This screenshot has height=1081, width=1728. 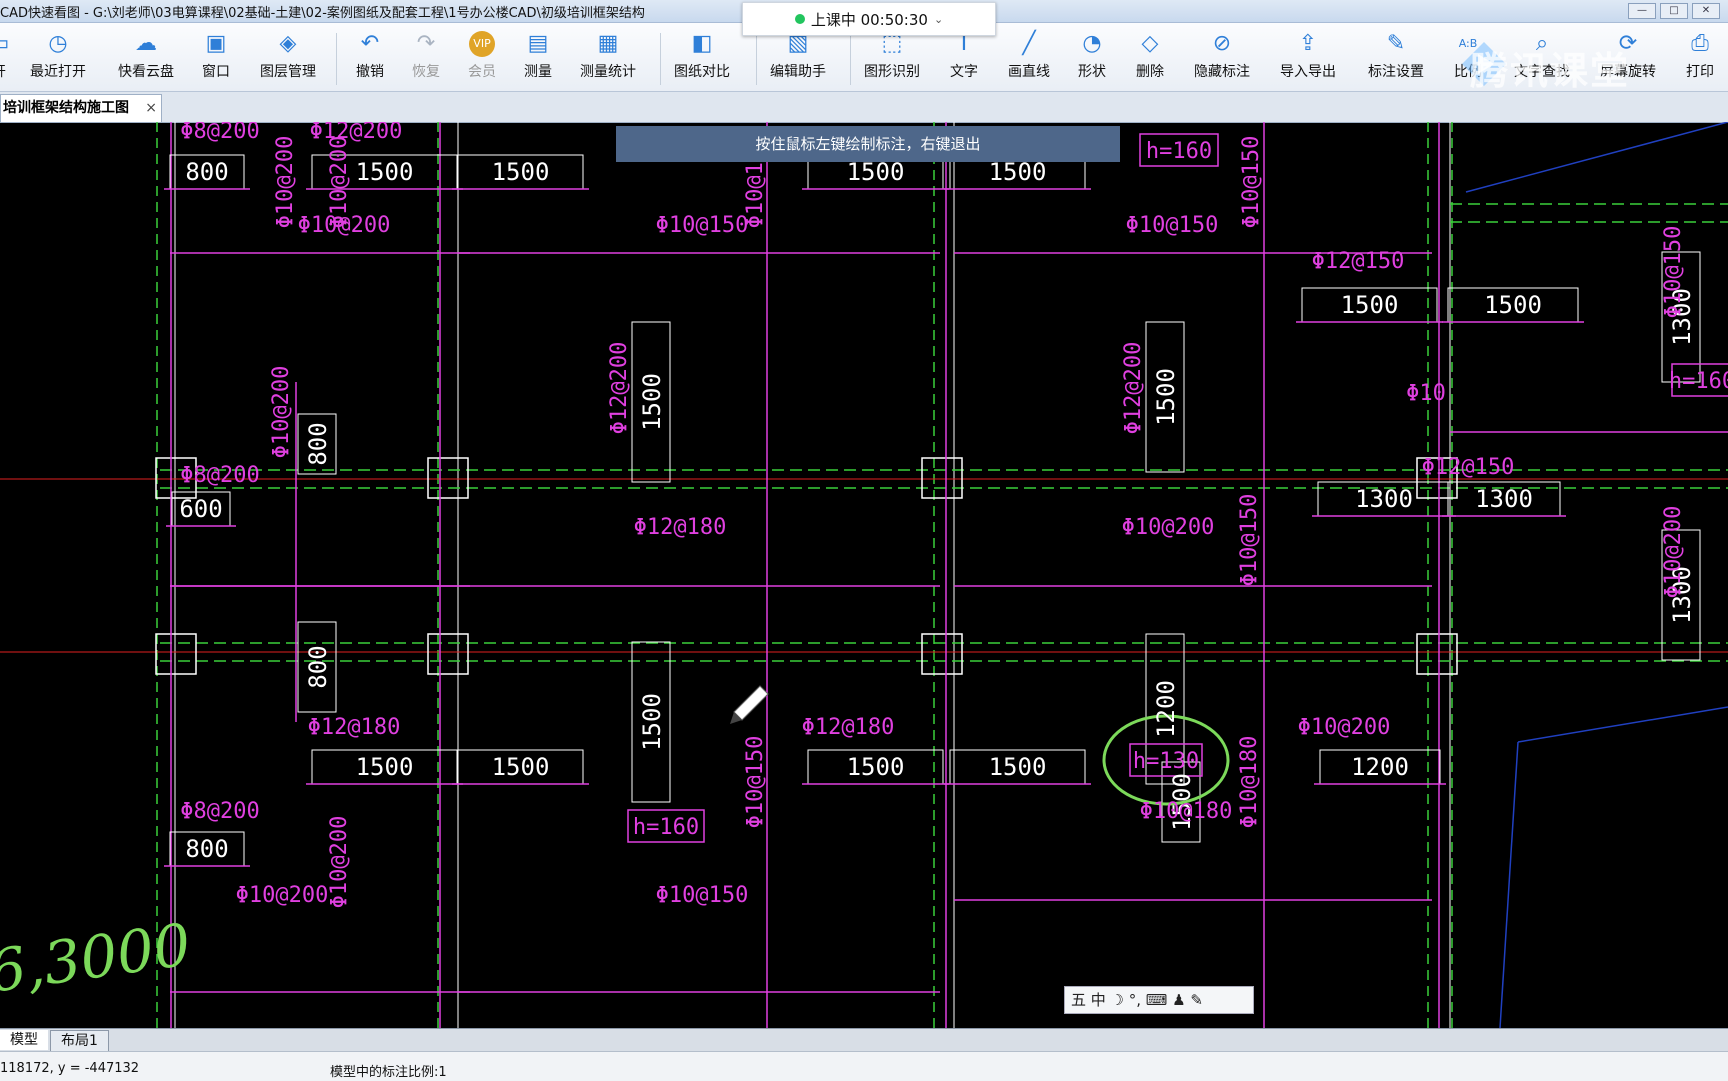 I want to click on toolbar-separator, so click(x=336, y=59).